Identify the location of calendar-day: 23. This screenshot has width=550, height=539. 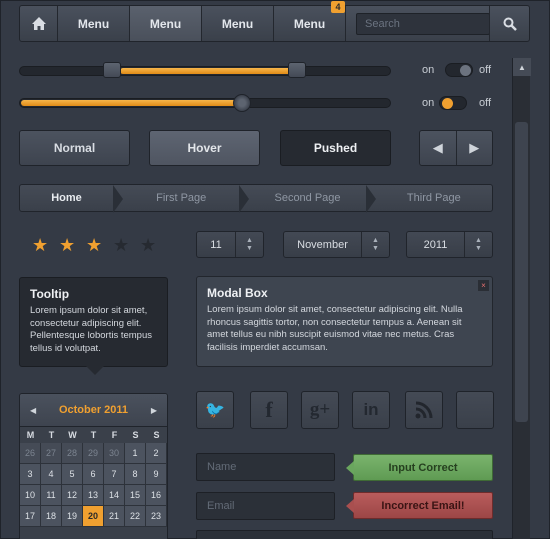
(156, 516).